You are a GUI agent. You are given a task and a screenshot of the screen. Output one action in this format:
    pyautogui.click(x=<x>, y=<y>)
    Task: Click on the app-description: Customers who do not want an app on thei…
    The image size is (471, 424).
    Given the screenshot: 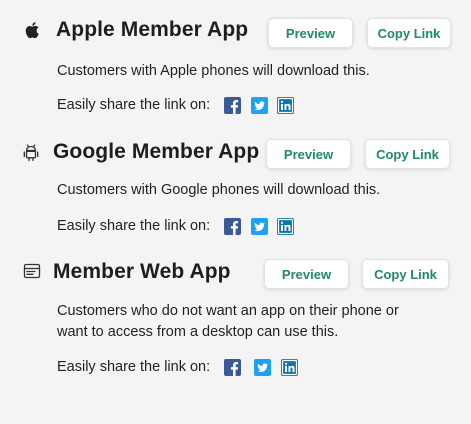 What is the action you would take?
    pyautogui.click(x=228, y=321)
    